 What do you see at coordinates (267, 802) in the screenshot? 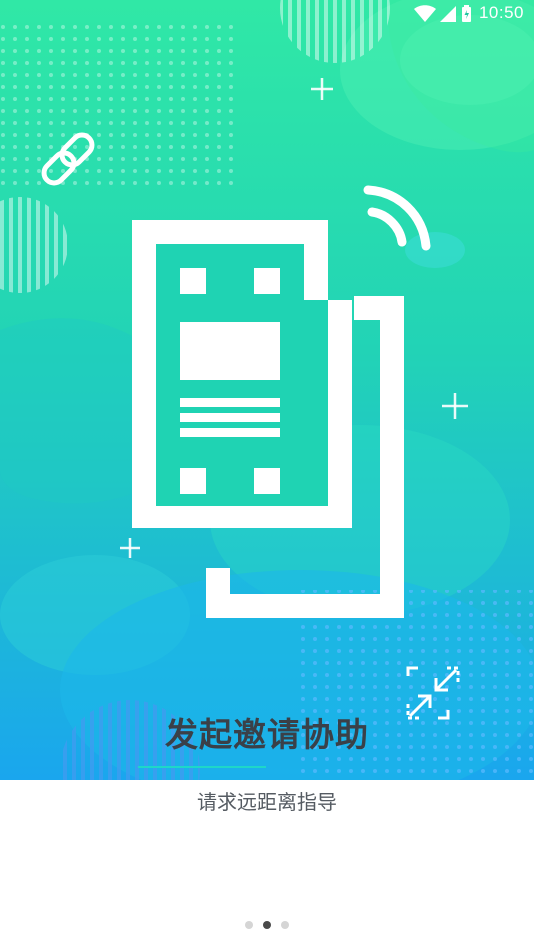
I see `onboarding-subtitle: 请求远距离指导` at bounding box center [267, 802].